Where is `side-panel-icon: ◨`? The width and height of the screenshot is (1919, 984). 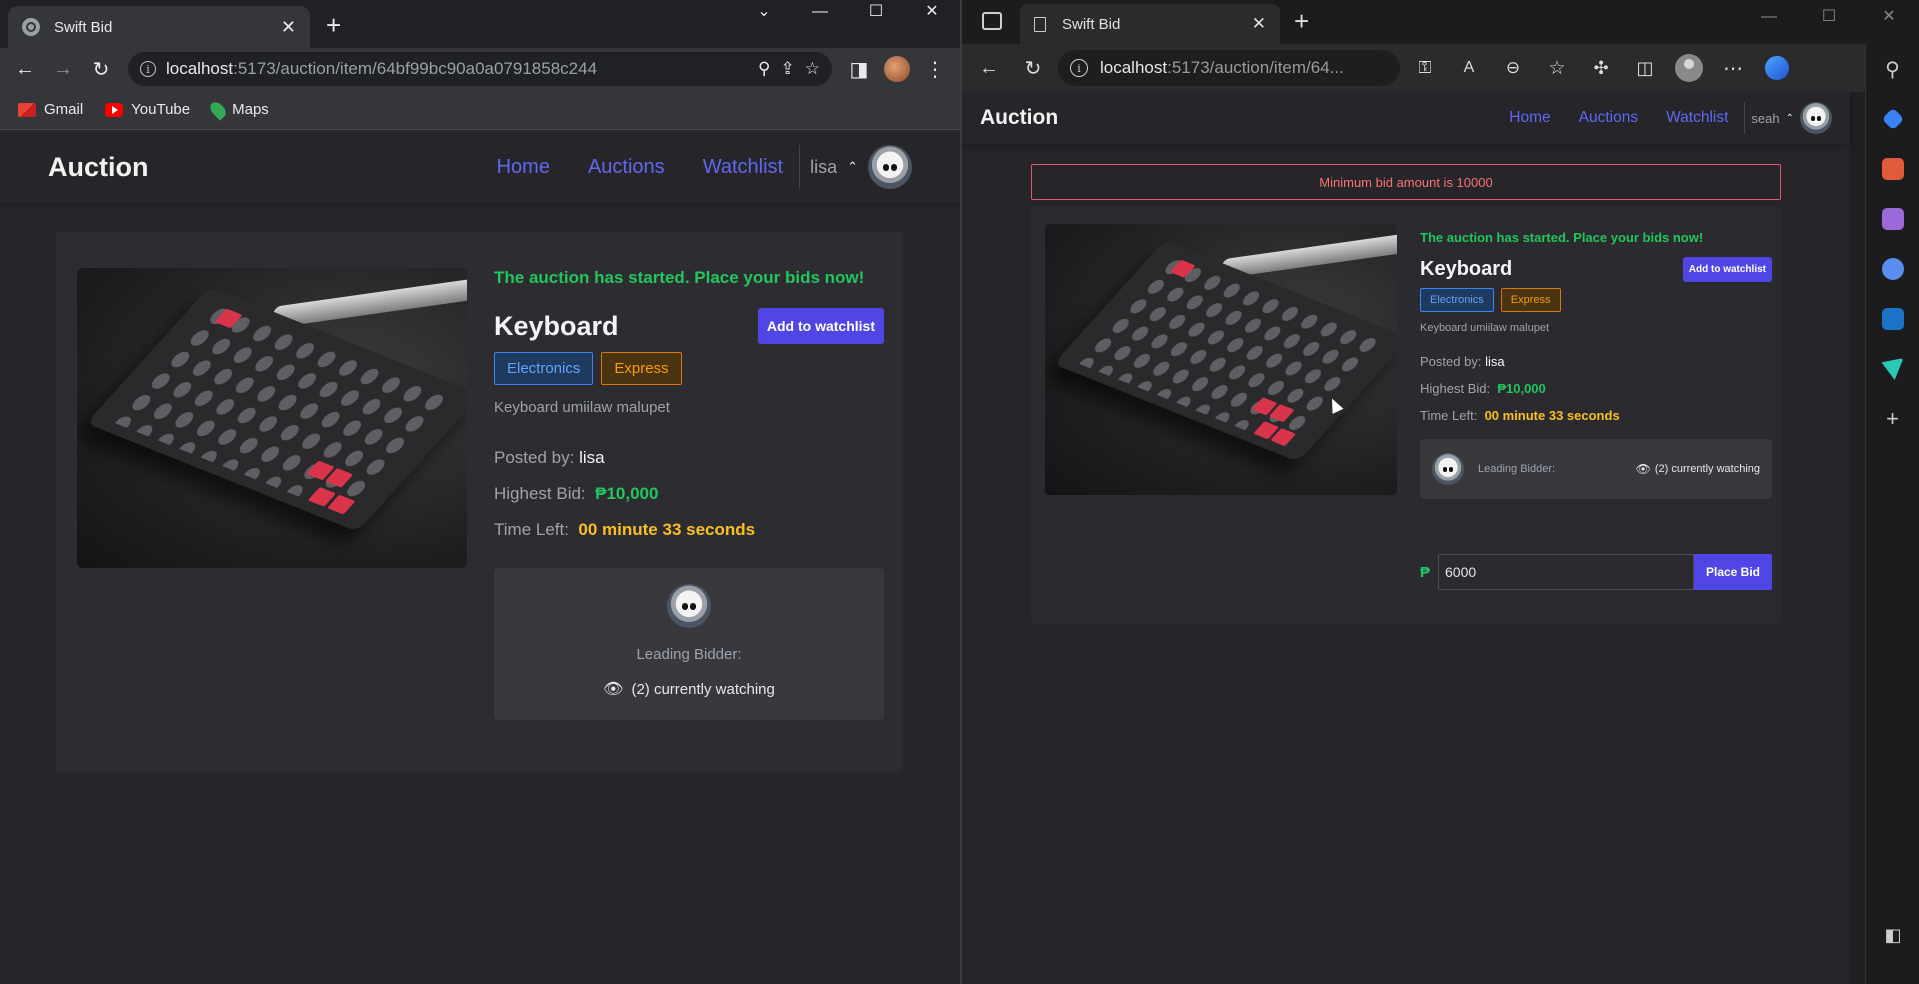 side-panel-icon: ◨ is located at coordinates (859, 69).